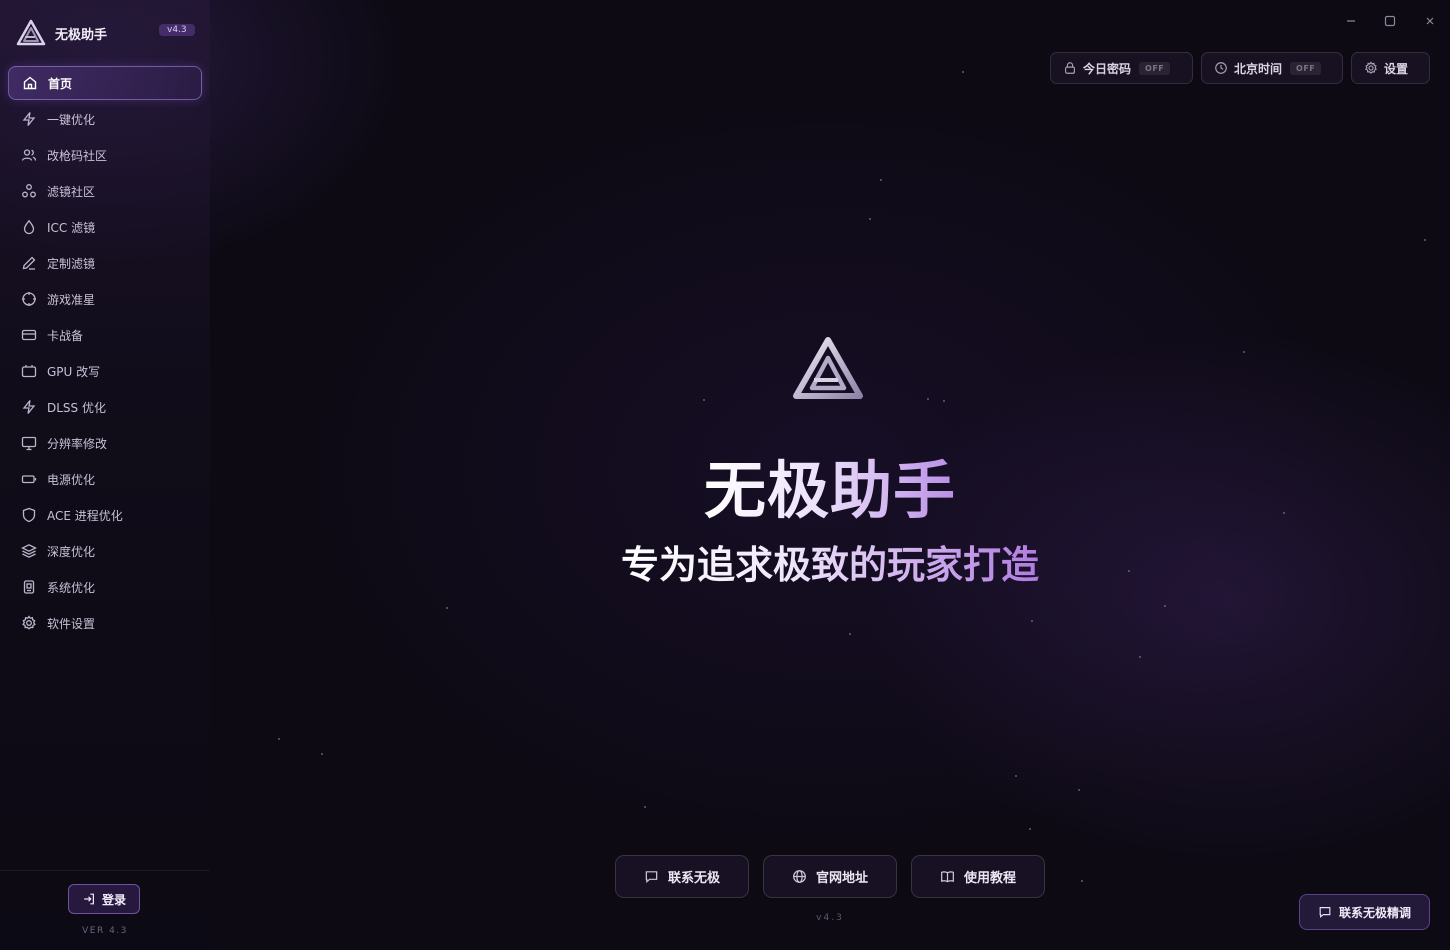  Describe the element at coordinates (71, 479) in the screenshot. I see `sidebar-item-label: 电源优化` at that location.